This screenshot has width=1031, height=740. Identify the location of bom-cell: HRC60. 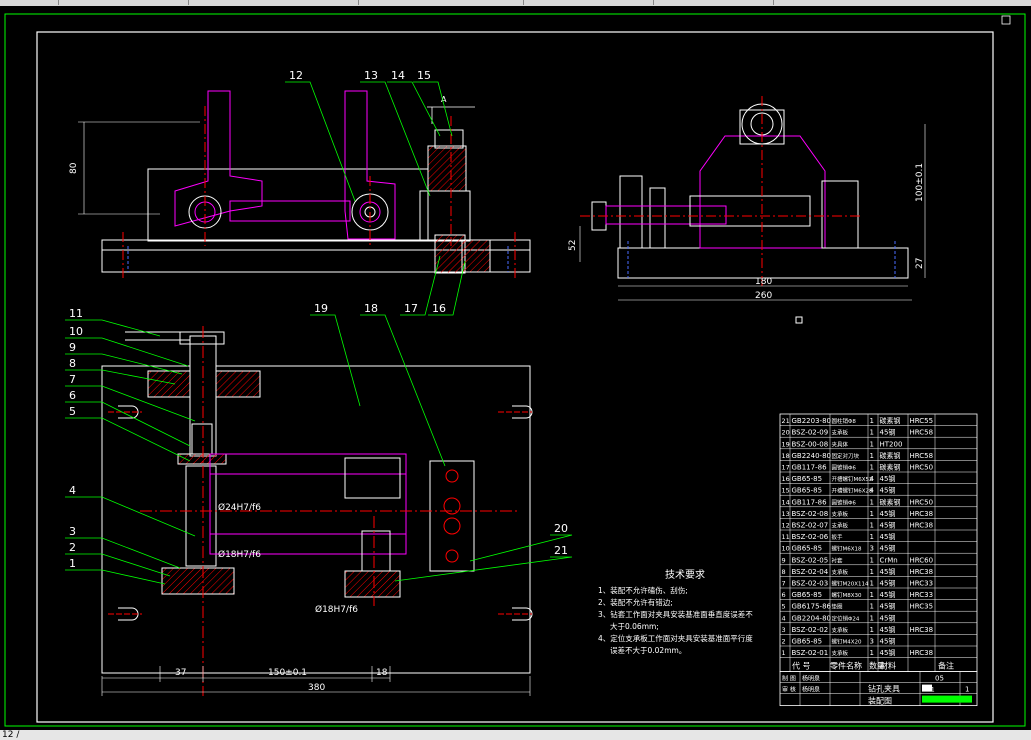
(922, 560).